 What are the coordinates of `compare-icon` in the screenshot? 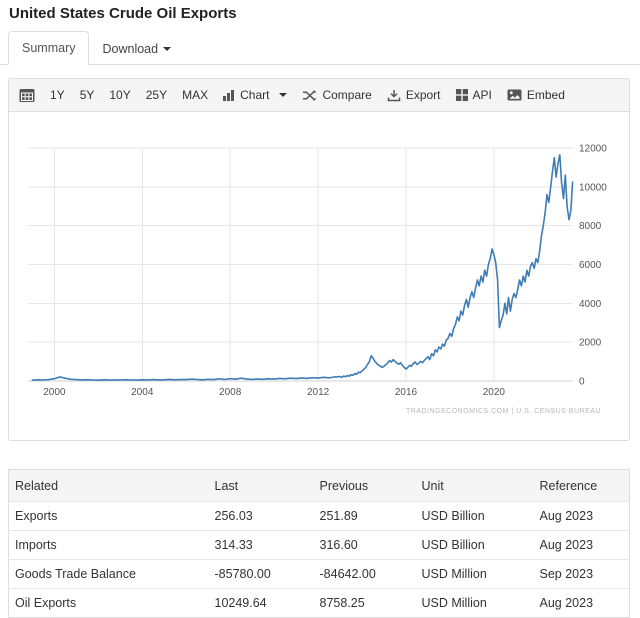 It's located at (310, 95).